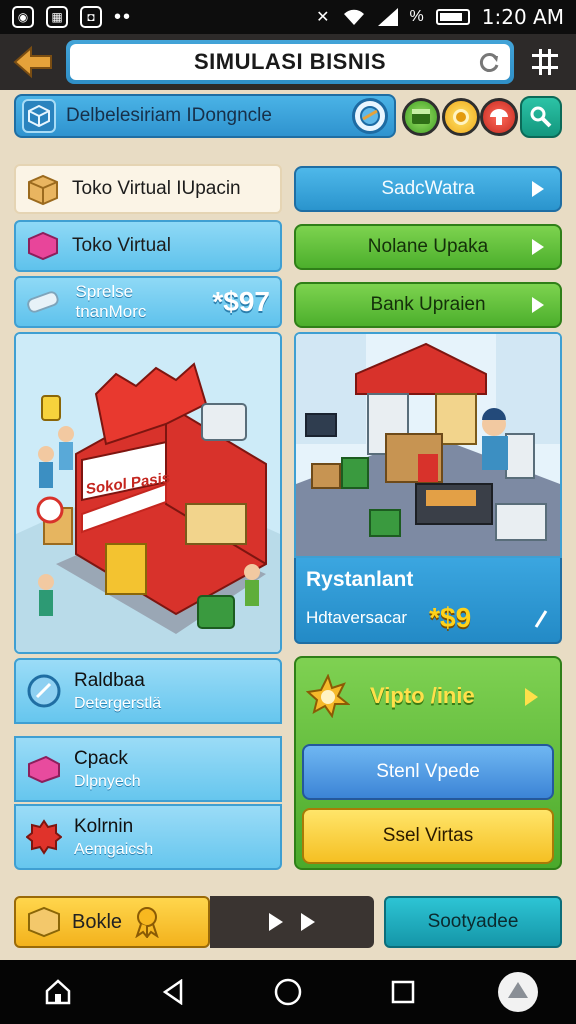 Image resolution: width=576 pixels, height=1024 pixels. Describe the element at coordinates (276, 922) in the screenshot. I see `play-icon` at that location.